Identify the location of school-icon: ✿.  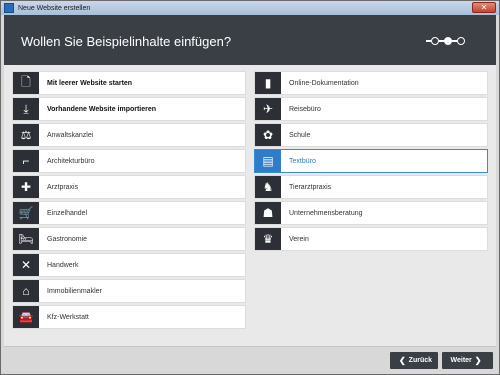
(268, 135).